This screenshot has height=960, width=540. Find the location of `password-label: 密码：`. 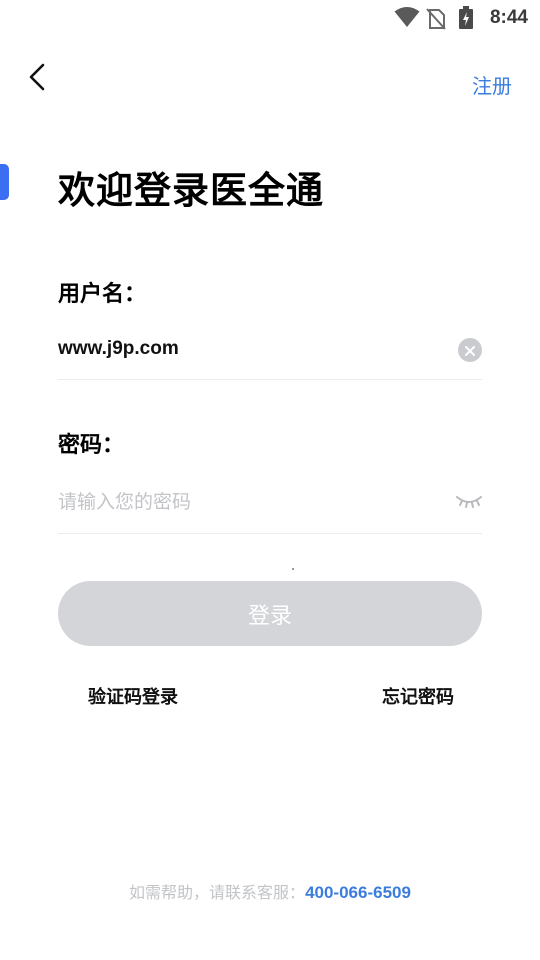

password-label: 密码： is located at coordinates (91, 445).